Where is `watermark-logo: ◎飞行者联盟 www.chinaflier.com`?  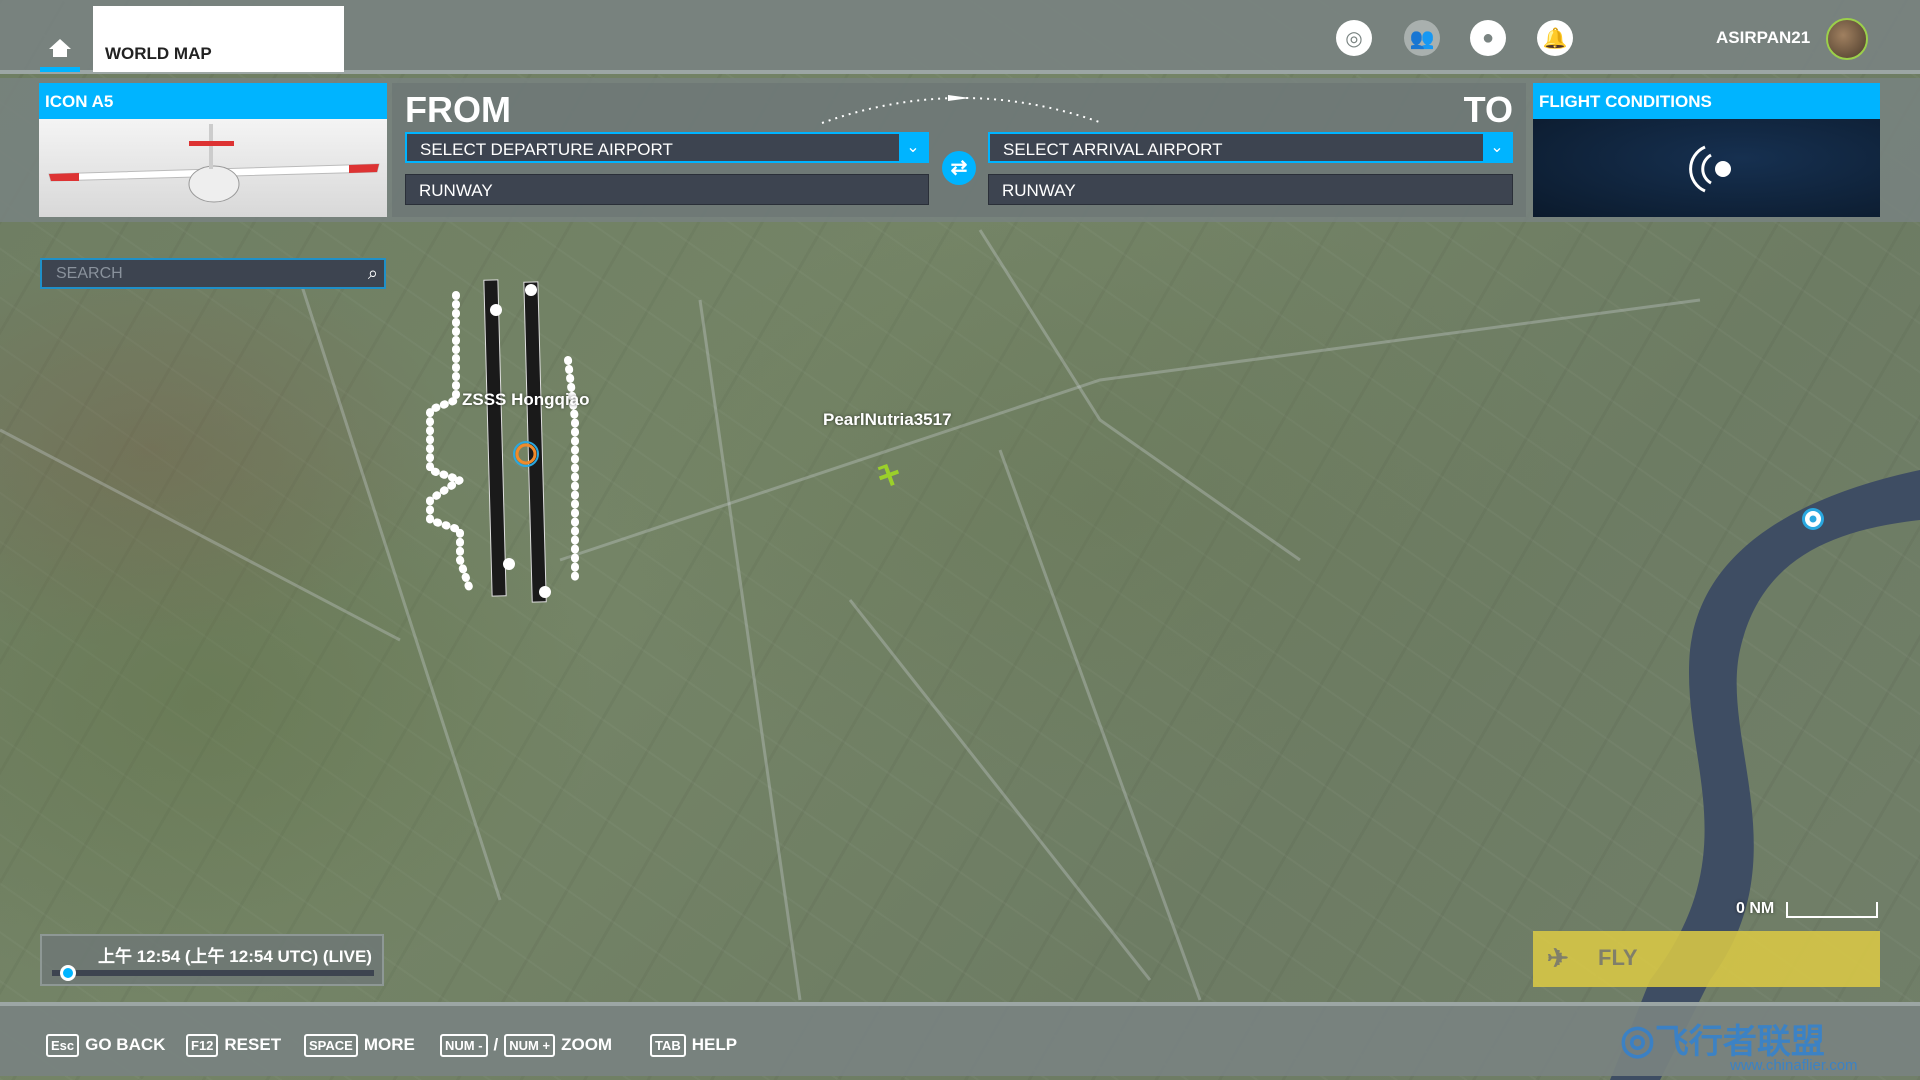 watermark-logo: ◎飞行者联盟 www.chinaflier.com is located at coordinates (1765, 1044).